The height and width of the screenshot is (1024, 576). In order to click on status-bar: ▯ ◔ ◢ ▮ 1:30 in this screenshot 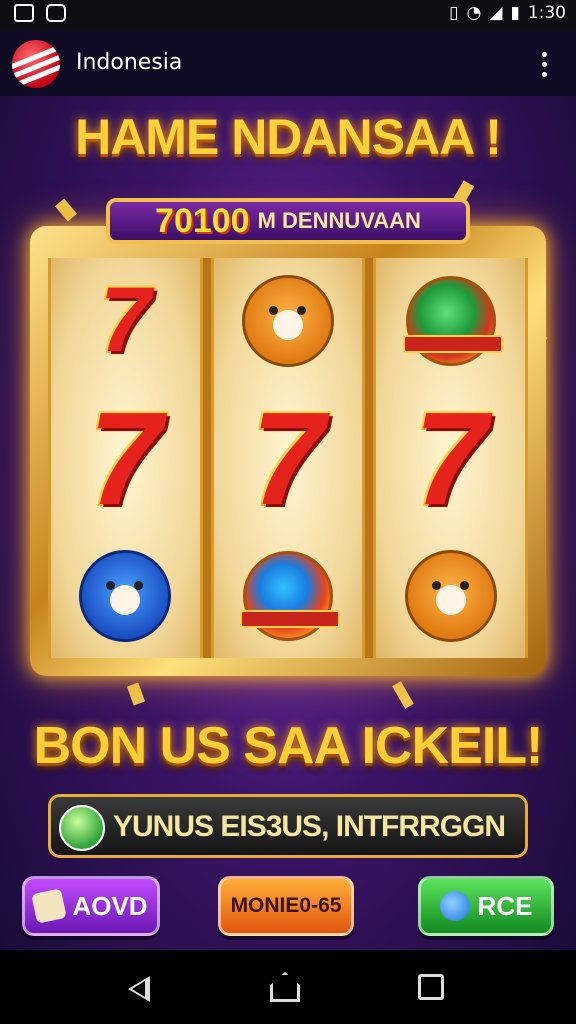, I will do `click(288, 15)`.